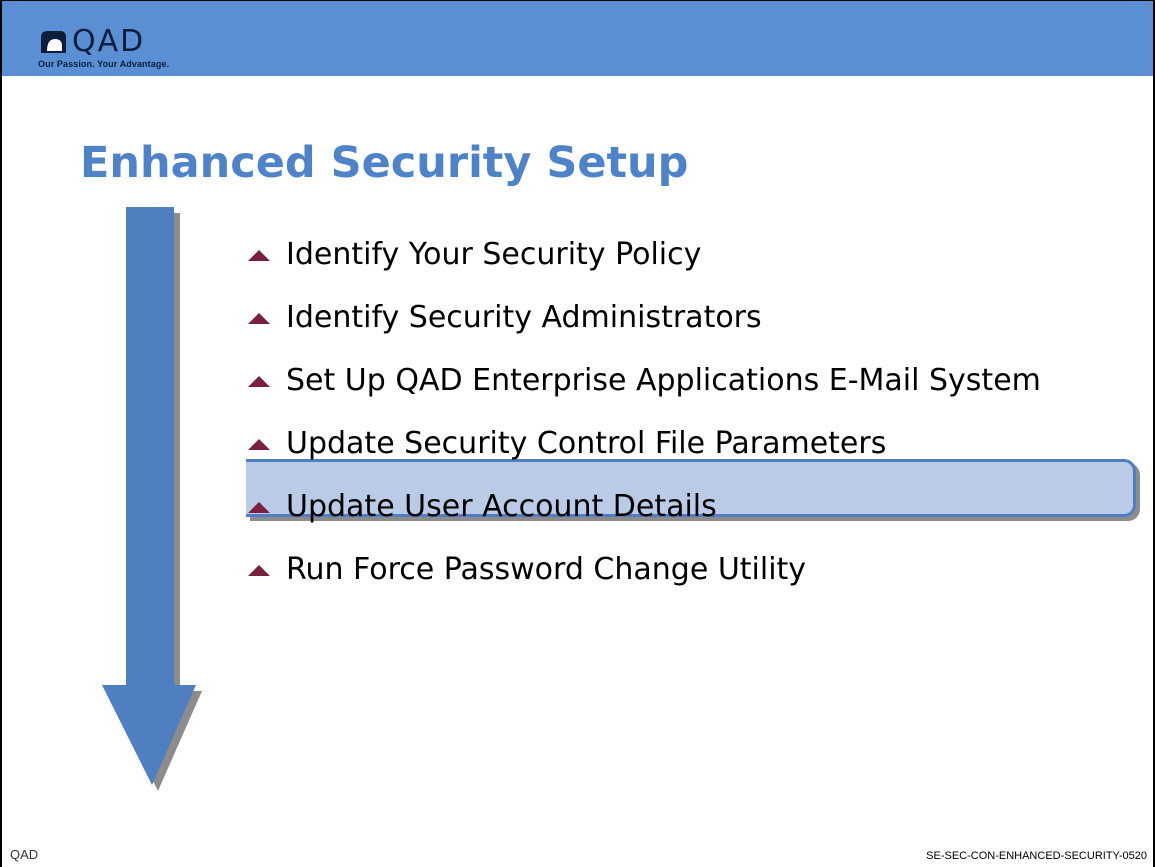 The image size is (1155, 867). I want to click on logo-tagline: Our Passion. Your Advantage., so click(104, 64).